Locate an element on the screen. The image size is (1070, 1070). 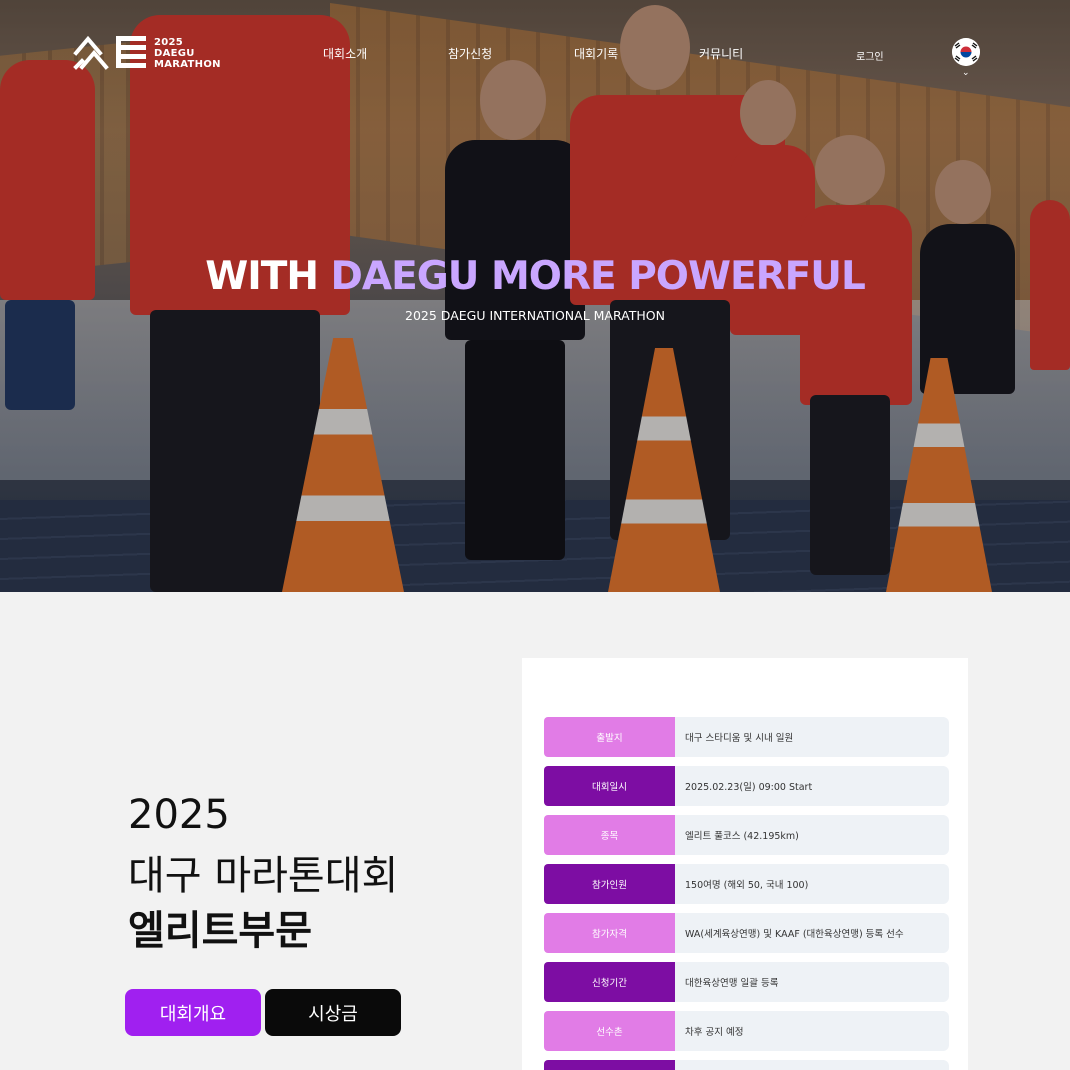
nav-item-register: 참가신청 is located at coordinates (470, 53).